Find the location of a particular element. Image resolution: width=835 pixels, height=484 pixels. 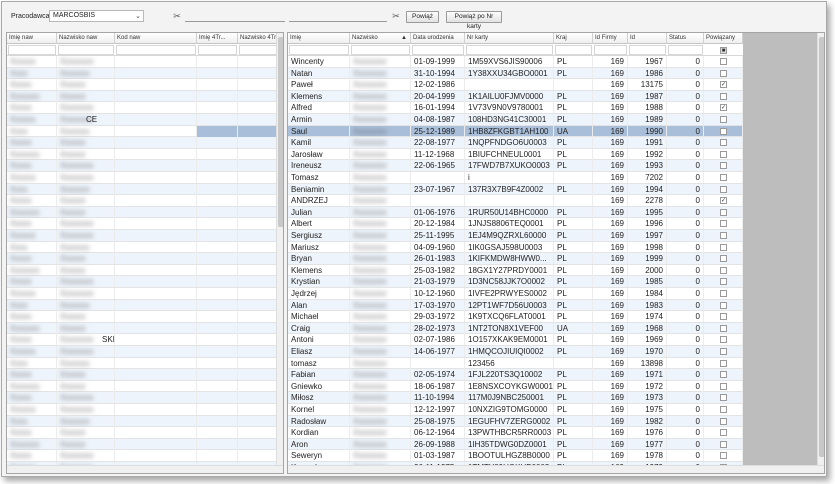

table-cell: 25-08-1975 is located at coordinates (438, 421).